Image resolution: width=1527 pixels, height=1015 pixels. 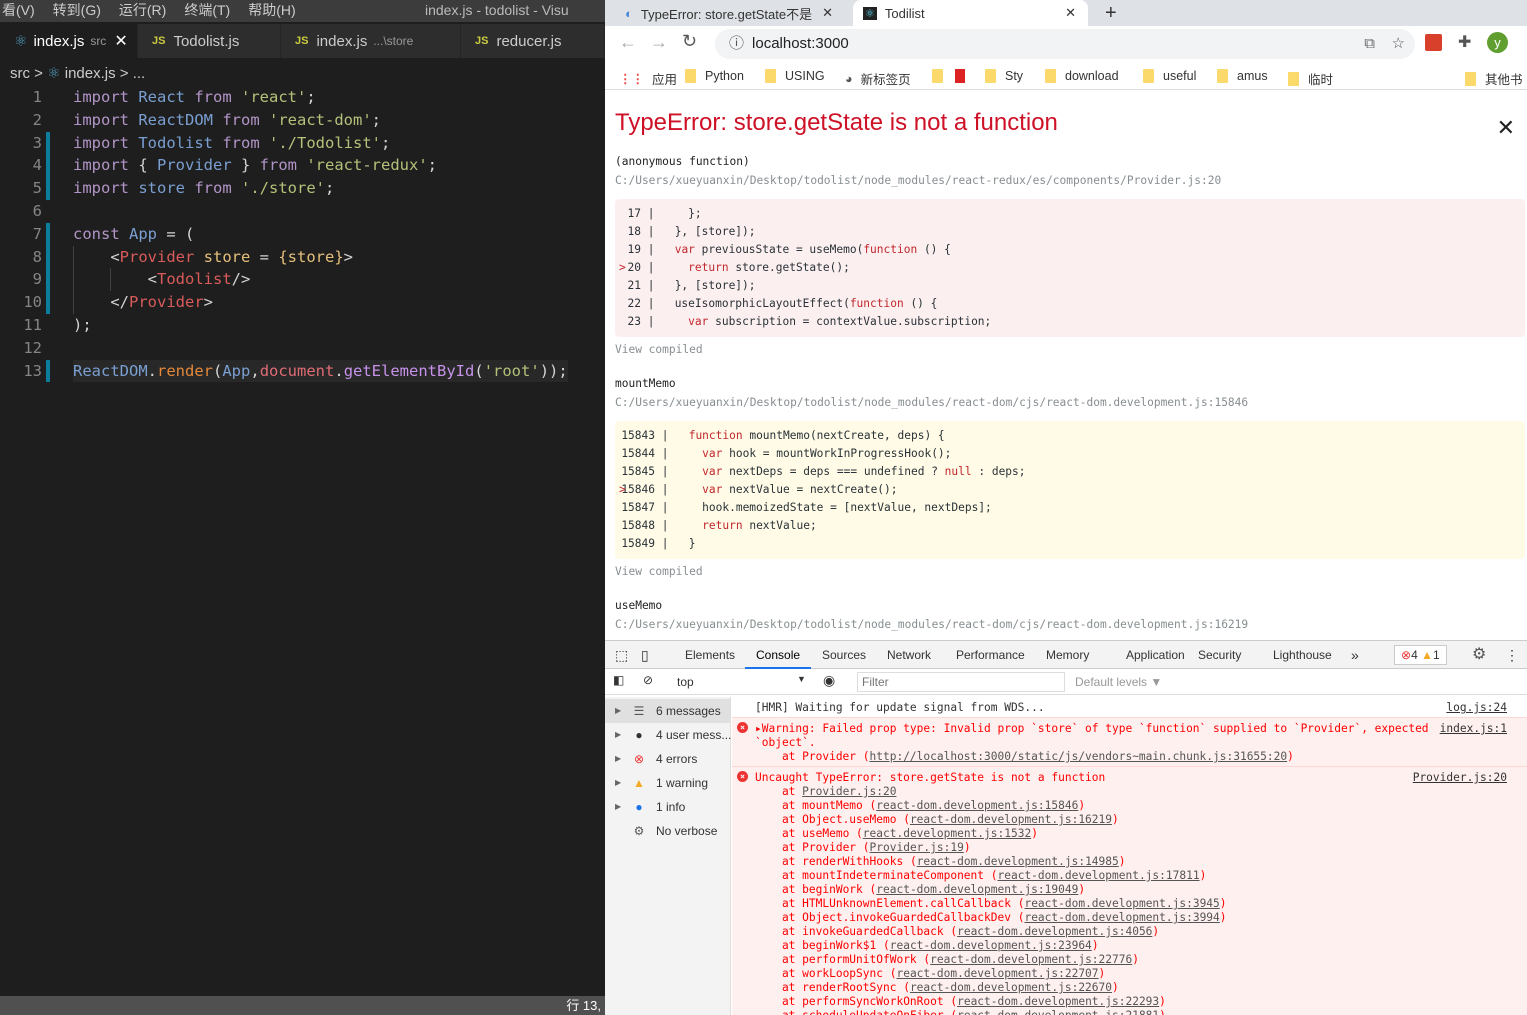 I want to click on new-tab-button: +, so click(x=1111, y=13).